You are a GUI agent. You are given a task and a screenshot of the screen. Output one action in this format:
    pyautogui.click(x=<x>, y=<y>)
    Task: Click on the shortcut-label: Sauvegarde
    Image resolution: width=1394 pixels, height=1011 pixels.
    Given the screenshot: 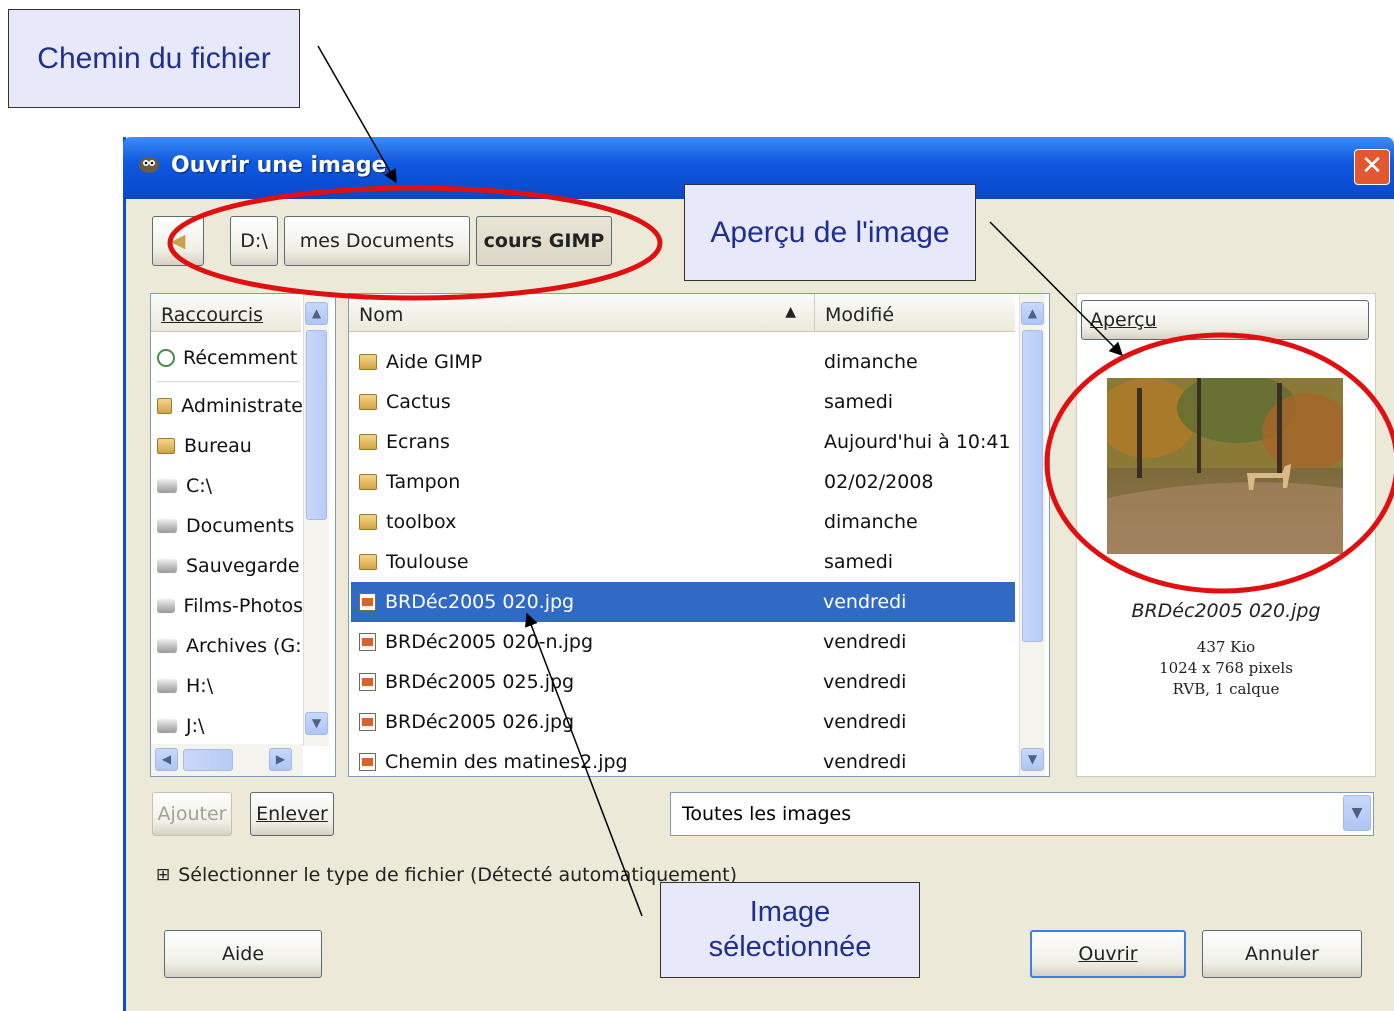 What is the action you would take?
    pyautogui.click(x=243, y=566)
    